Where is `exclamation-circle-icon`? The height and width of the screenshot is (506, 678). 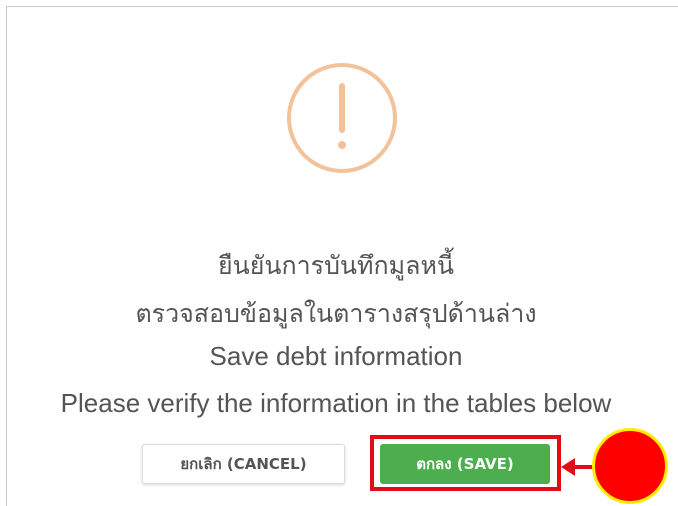
exclamation-circle-icon is located at coordinates (342, 118).